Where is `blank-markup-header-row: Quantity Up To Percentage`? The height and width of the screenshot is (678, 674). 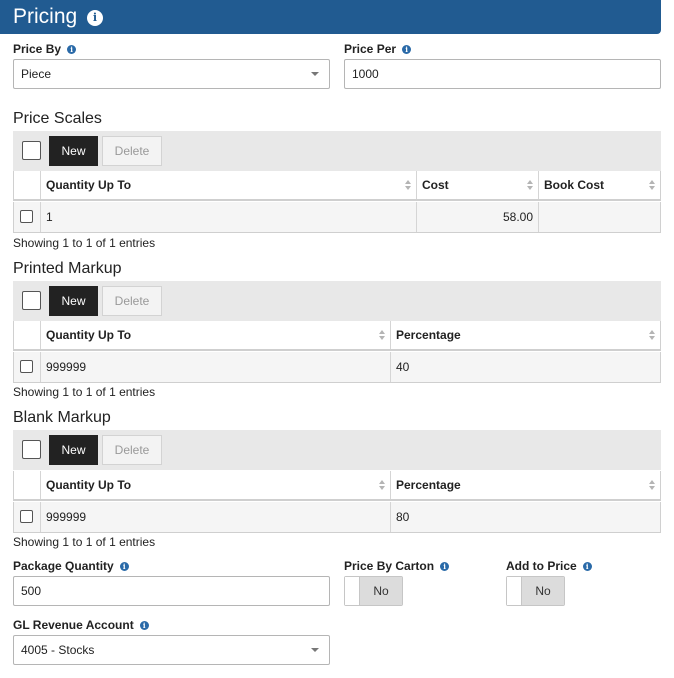 blank-markup-header-row: Quantity Up To Percentage is located at coordinates (337, 486).